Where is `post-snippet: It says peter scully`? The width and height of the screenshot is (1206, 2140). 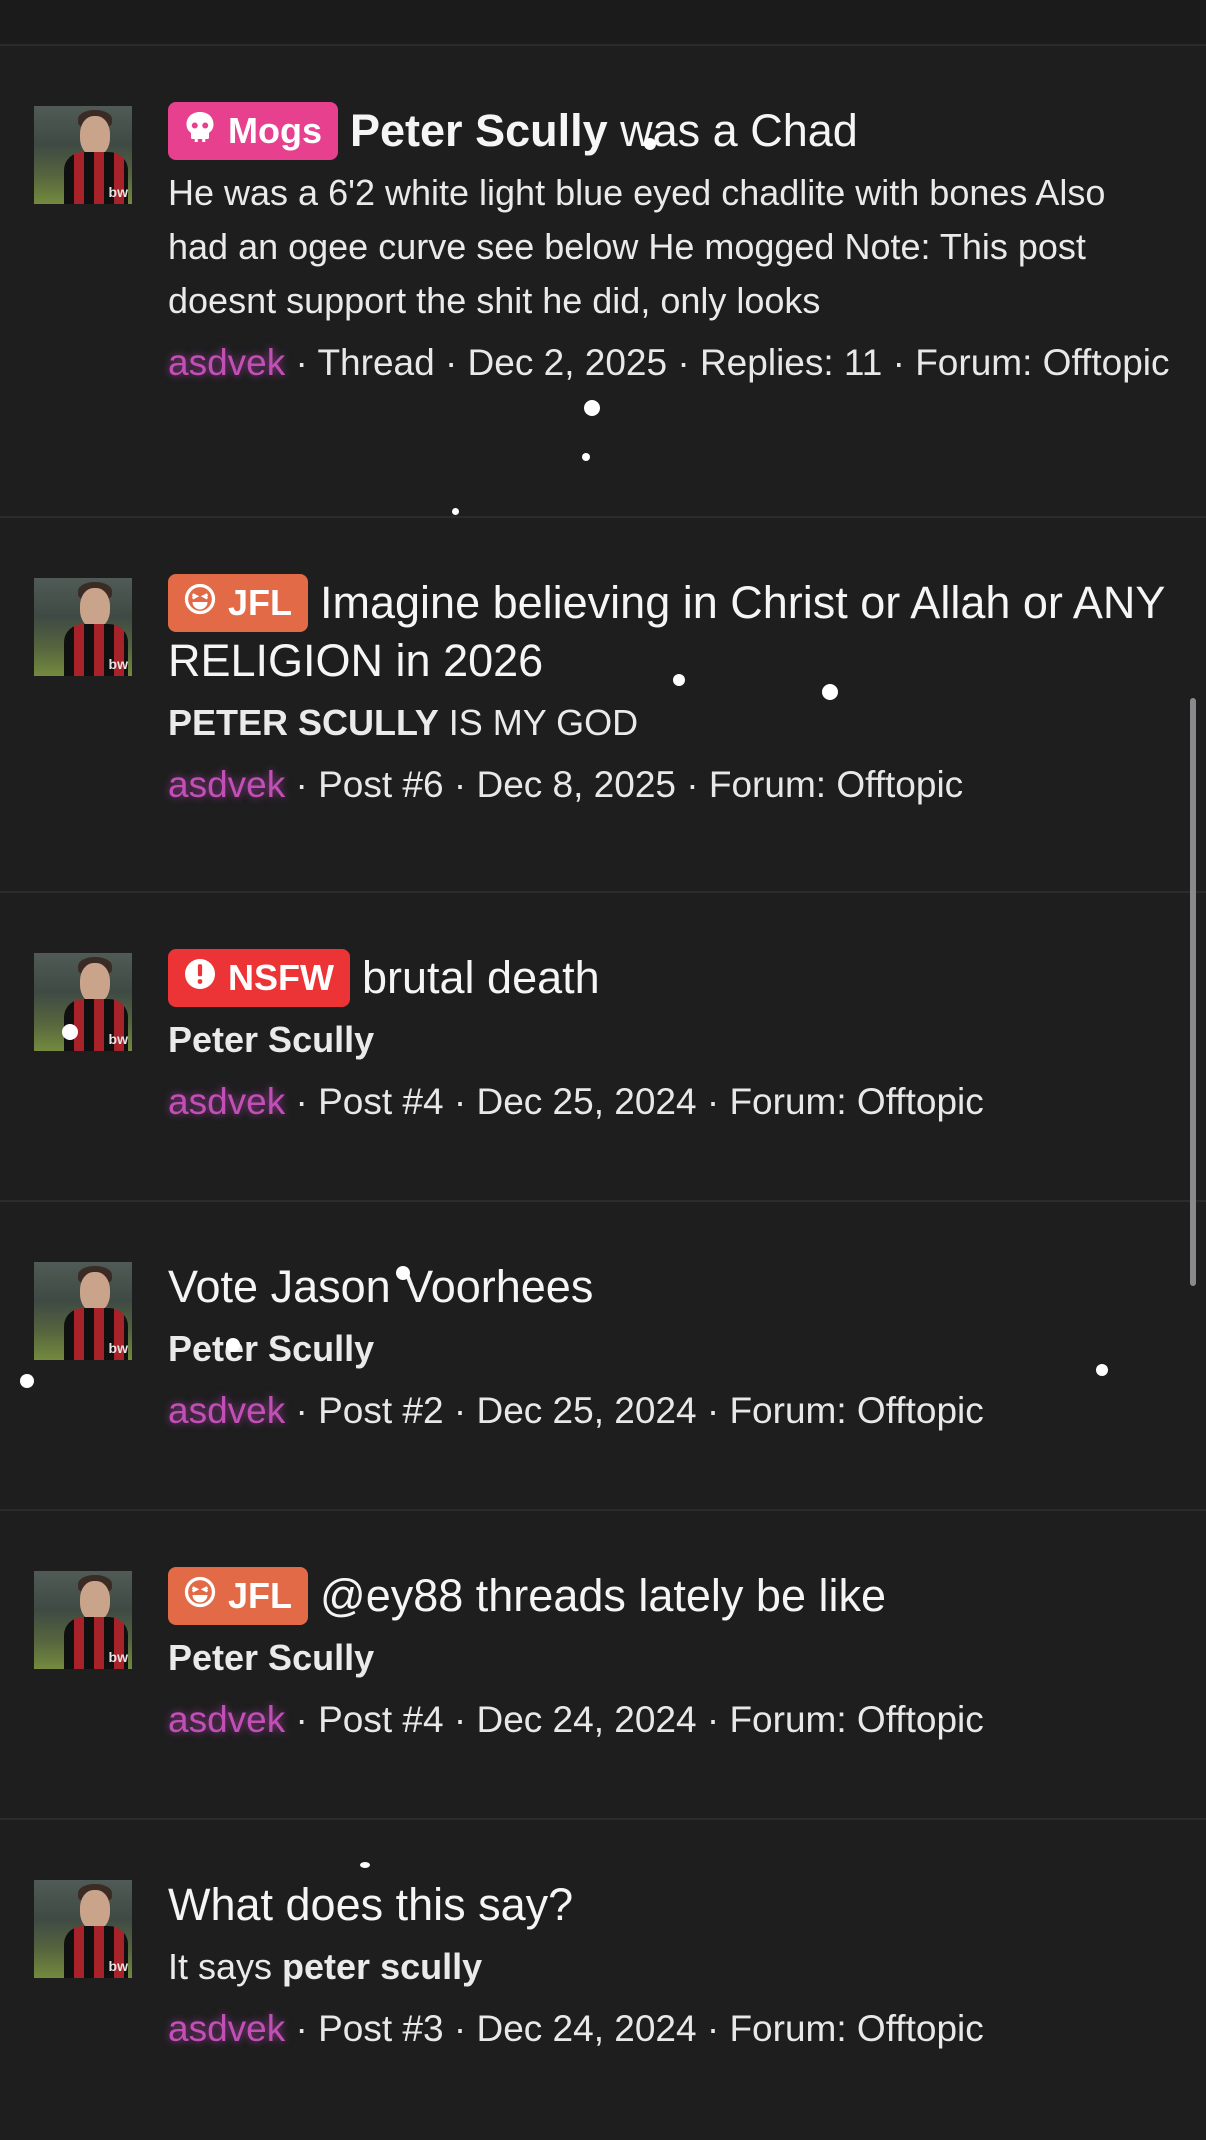 post-snippet: It says peter scully is located at coordinates (670, 1967).